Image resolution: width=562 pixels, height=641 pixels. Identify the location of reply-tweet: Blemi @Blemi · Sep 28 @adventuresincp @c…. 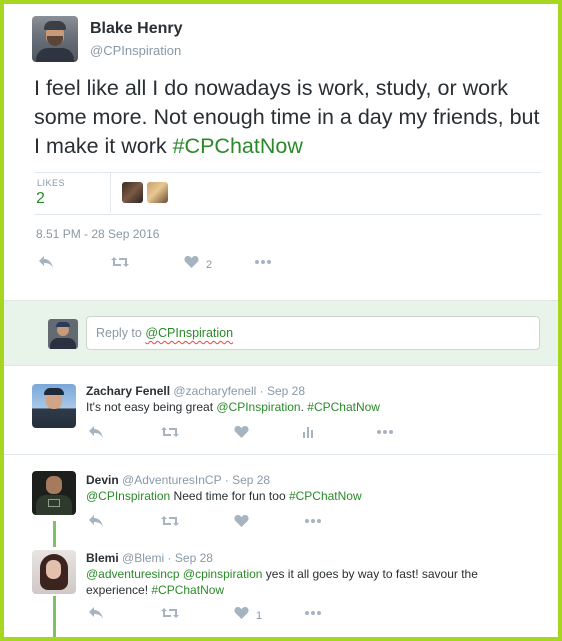
(281, 588).